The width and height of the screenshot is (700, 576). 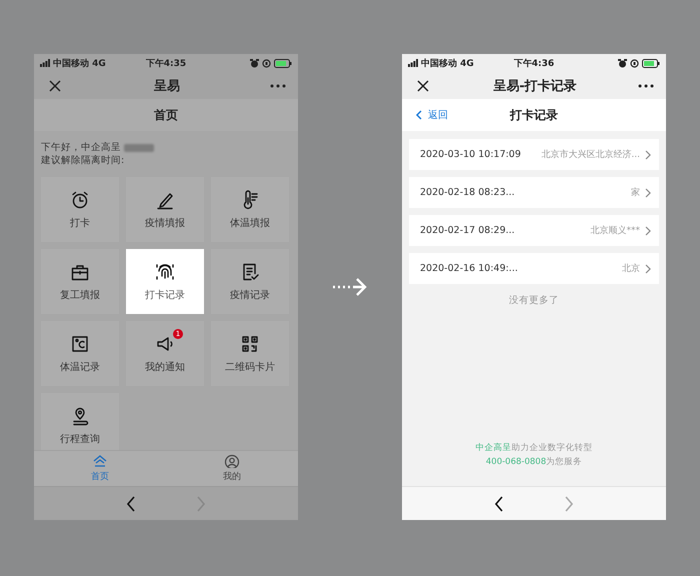 What do you see at coordinates (534, 300) in the screenshot?
I see `end-note: 没有更多了` at bounding box center [534, 300].